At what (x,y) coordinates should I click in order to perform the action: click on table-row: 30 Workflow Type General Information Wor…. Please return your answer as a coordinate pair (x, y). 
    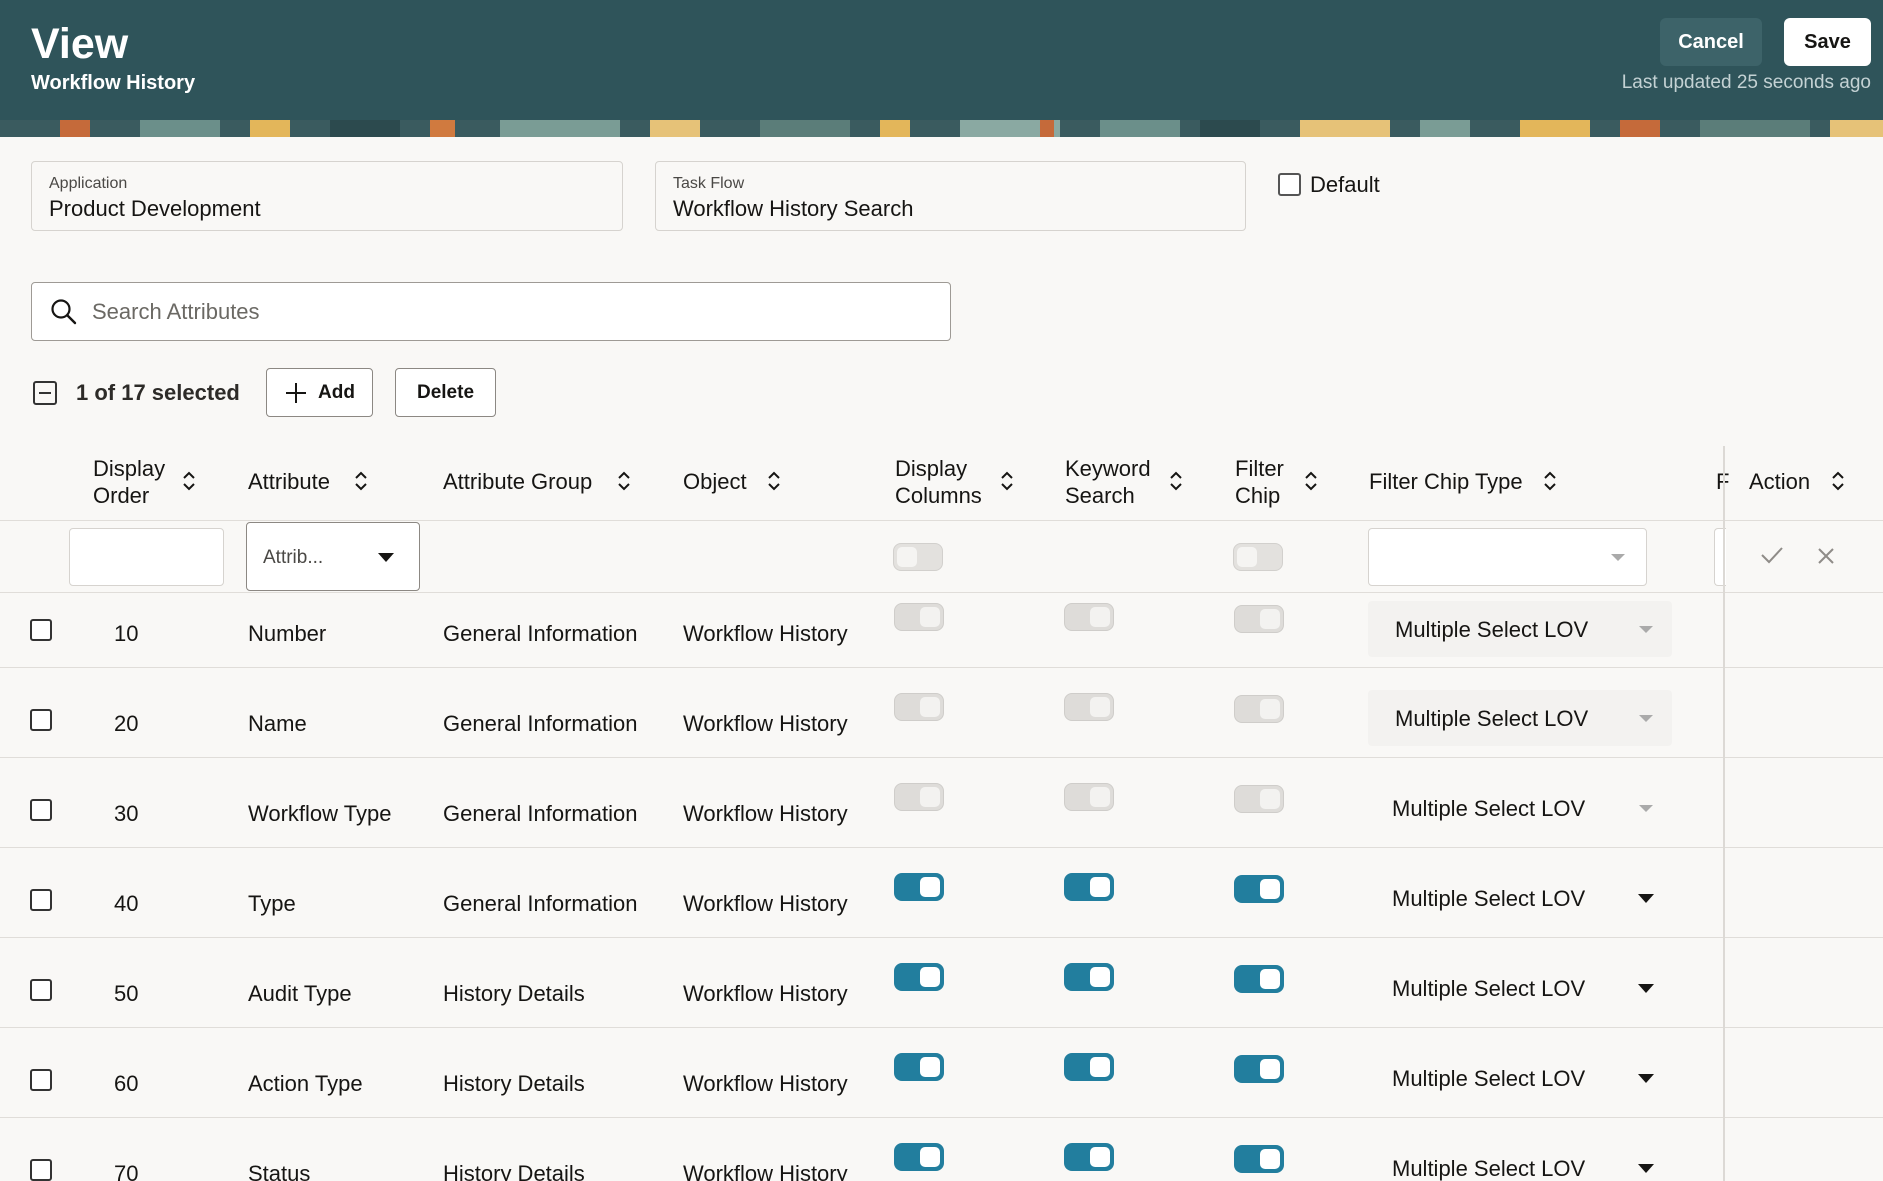
    Looking at the image, I should click on (941, 803).